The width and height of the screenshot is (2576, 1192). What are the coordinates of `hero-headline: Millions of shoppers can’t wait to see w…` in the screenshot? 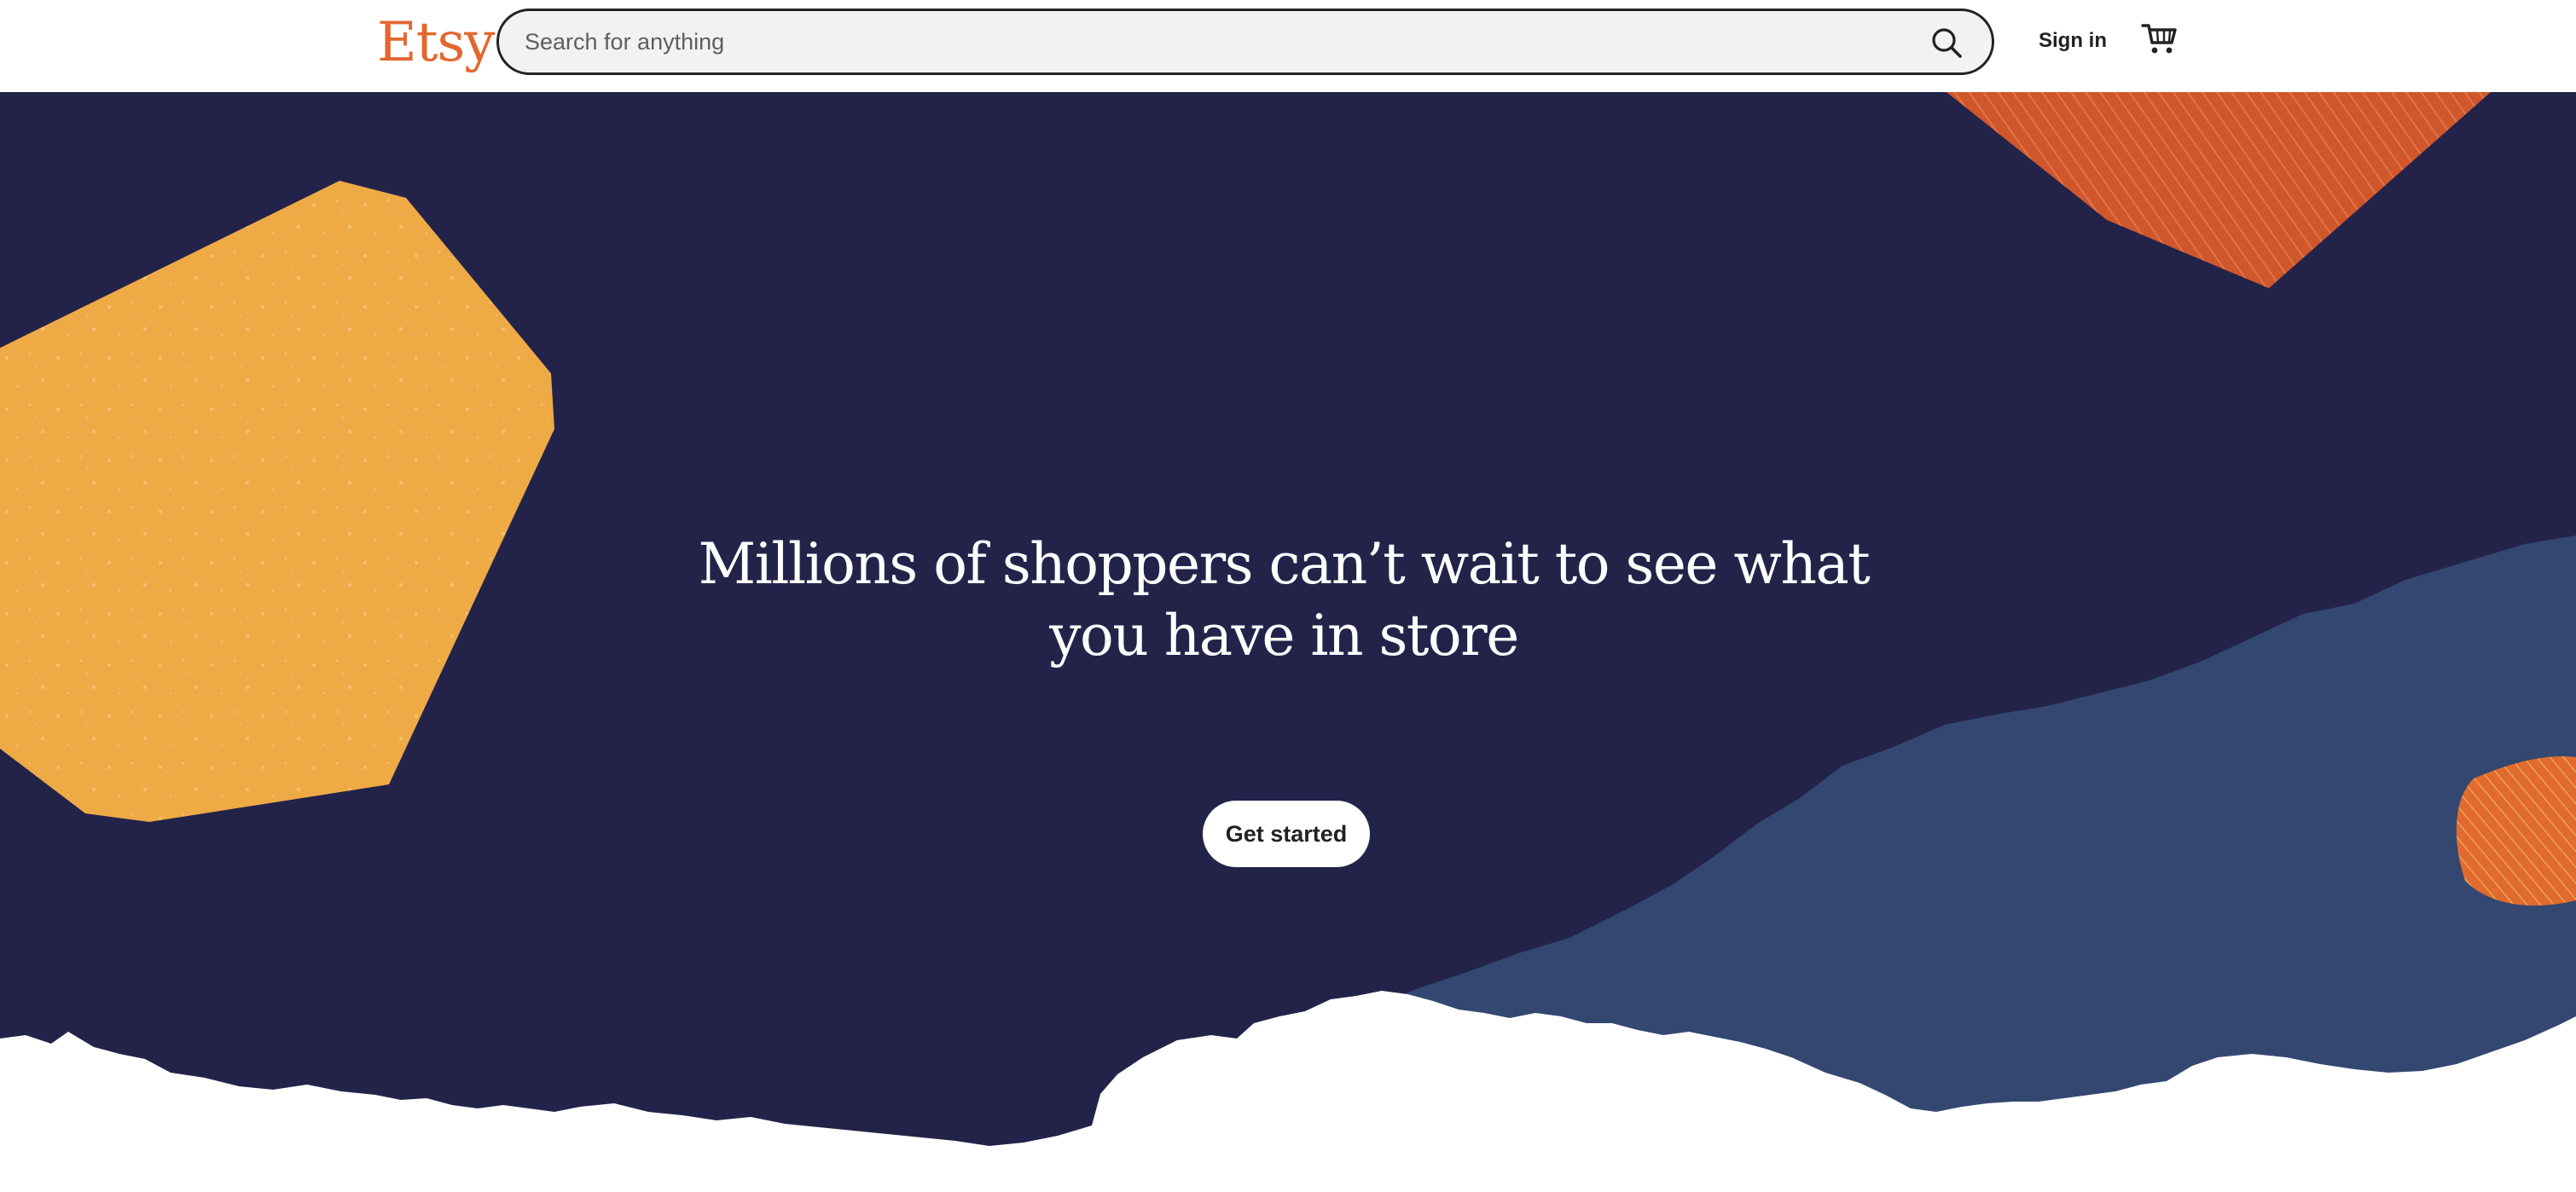 It's located at (1283, 600).